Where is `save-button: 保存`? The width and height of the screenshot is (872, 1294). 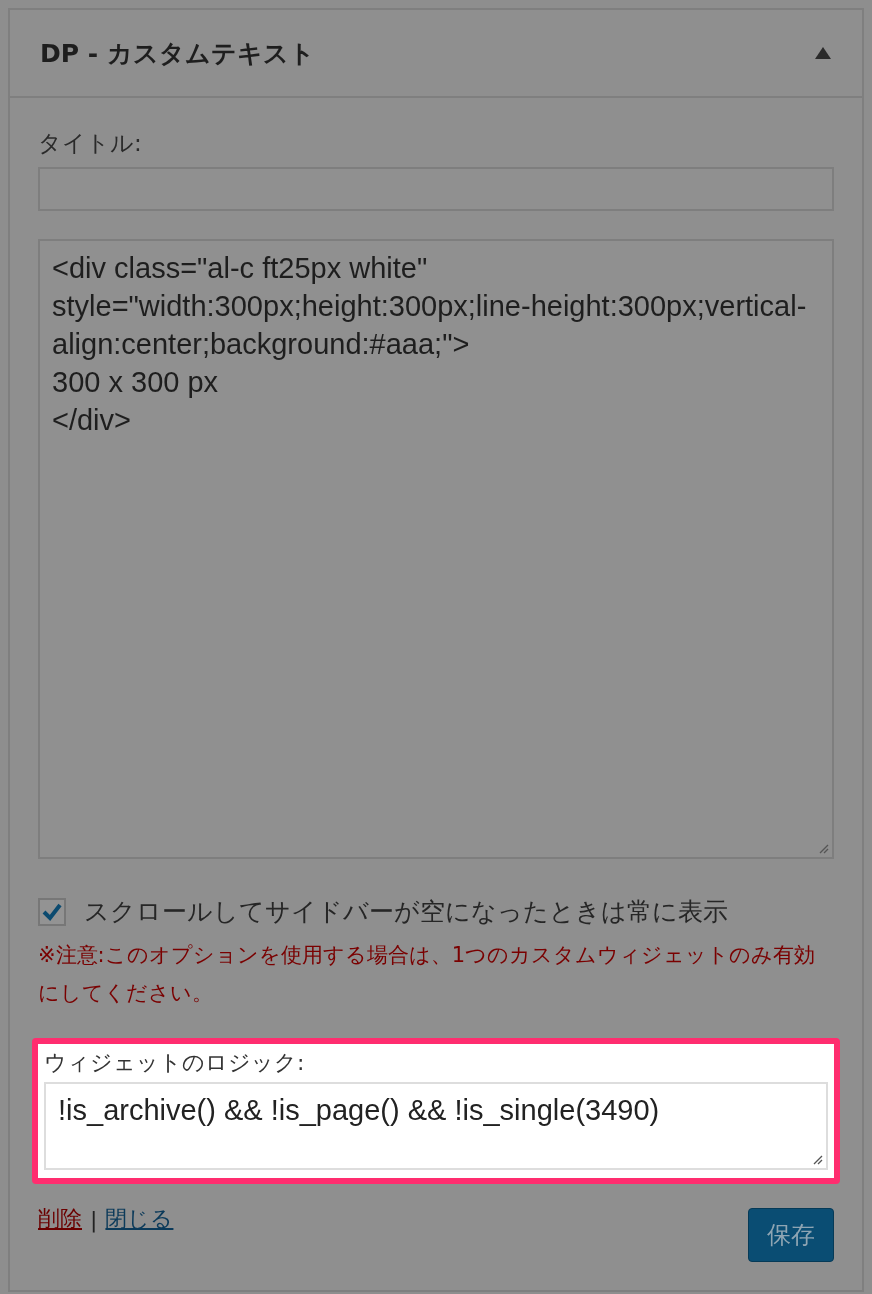 save-button: 保存 is located at coordinates (791, 1235).